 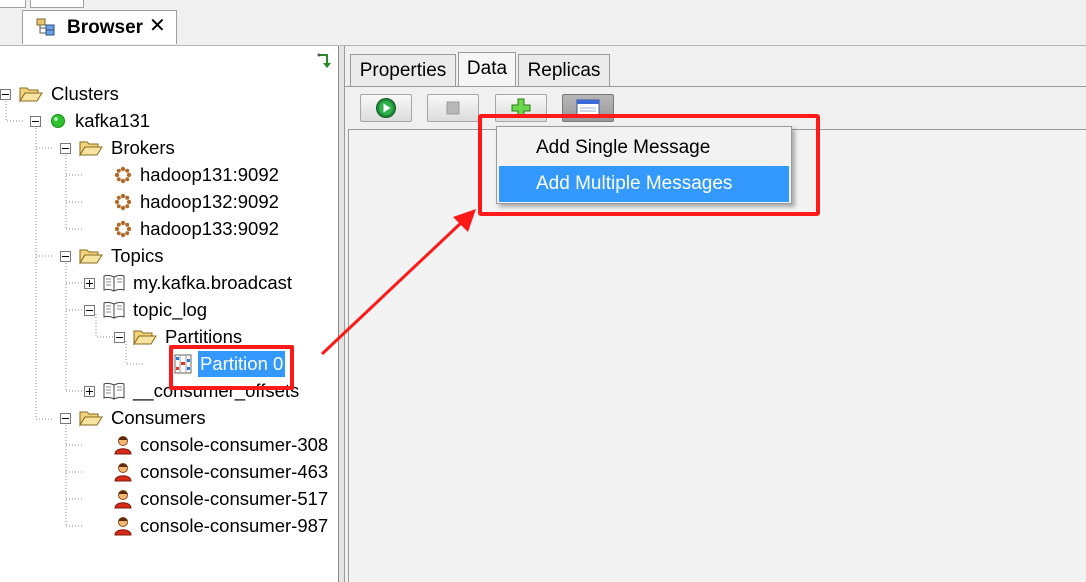 I want to click on tree-node-cluster-kafka131: kafka131, so click(x=91, y=121).